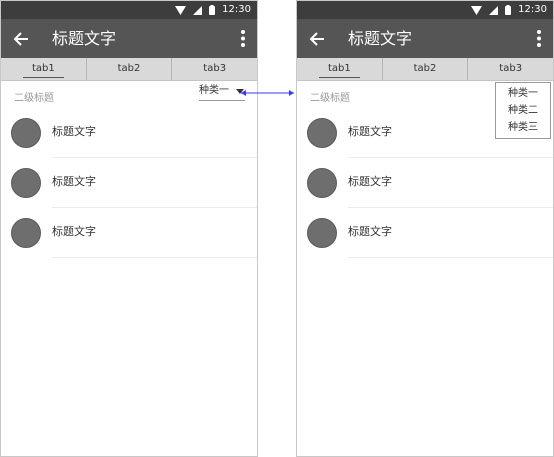  I want to click on transition-arrow, so click(267, 93).